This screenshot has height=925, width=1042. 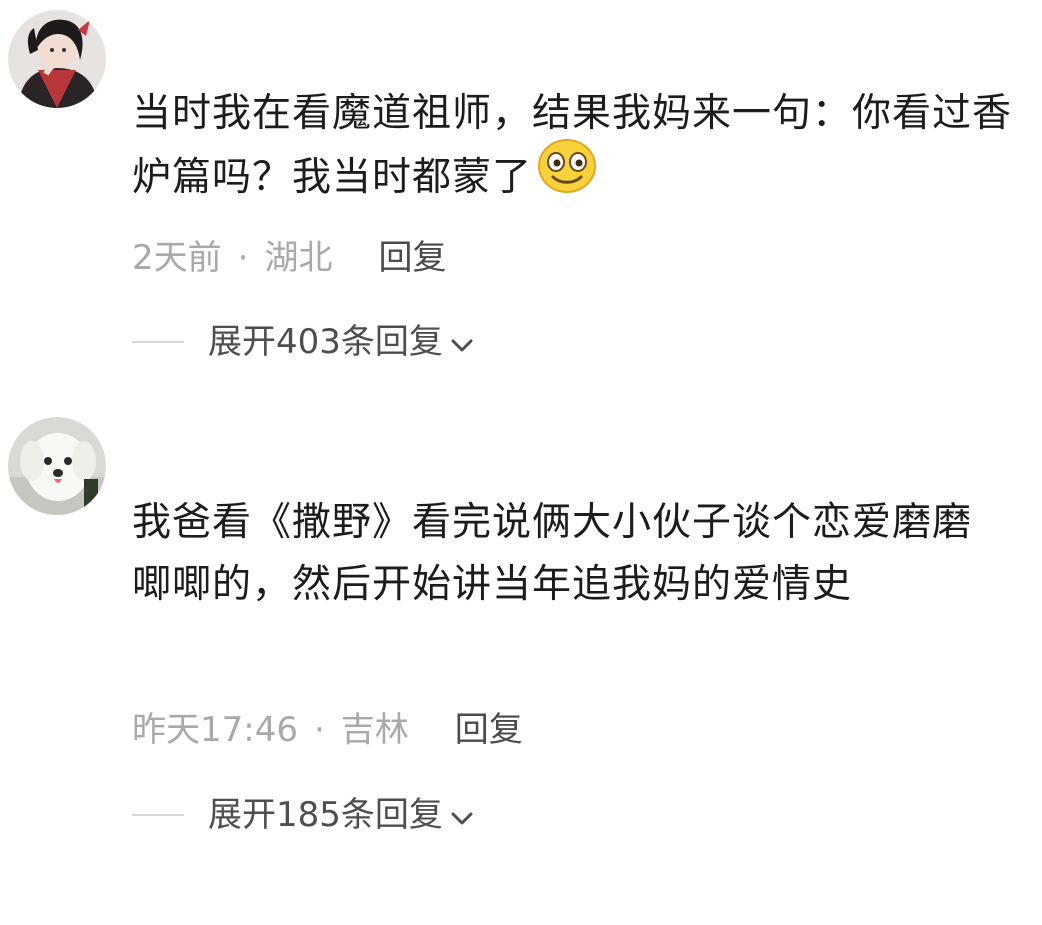 I want to click on comment-text: 当时我在看魔道祖师，结果我妈来一句：你看过香炉篇吗？我当时都蒙了, so click(x=572, y=148).